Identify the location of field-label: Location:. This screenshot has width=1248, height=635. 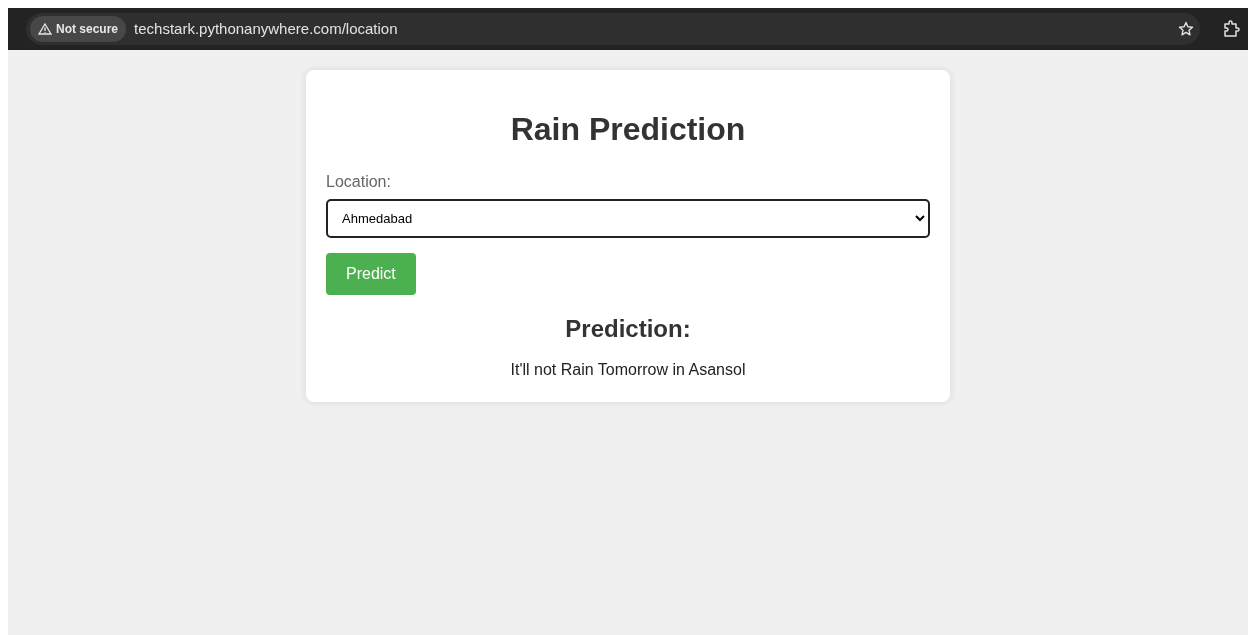
(359, 182).